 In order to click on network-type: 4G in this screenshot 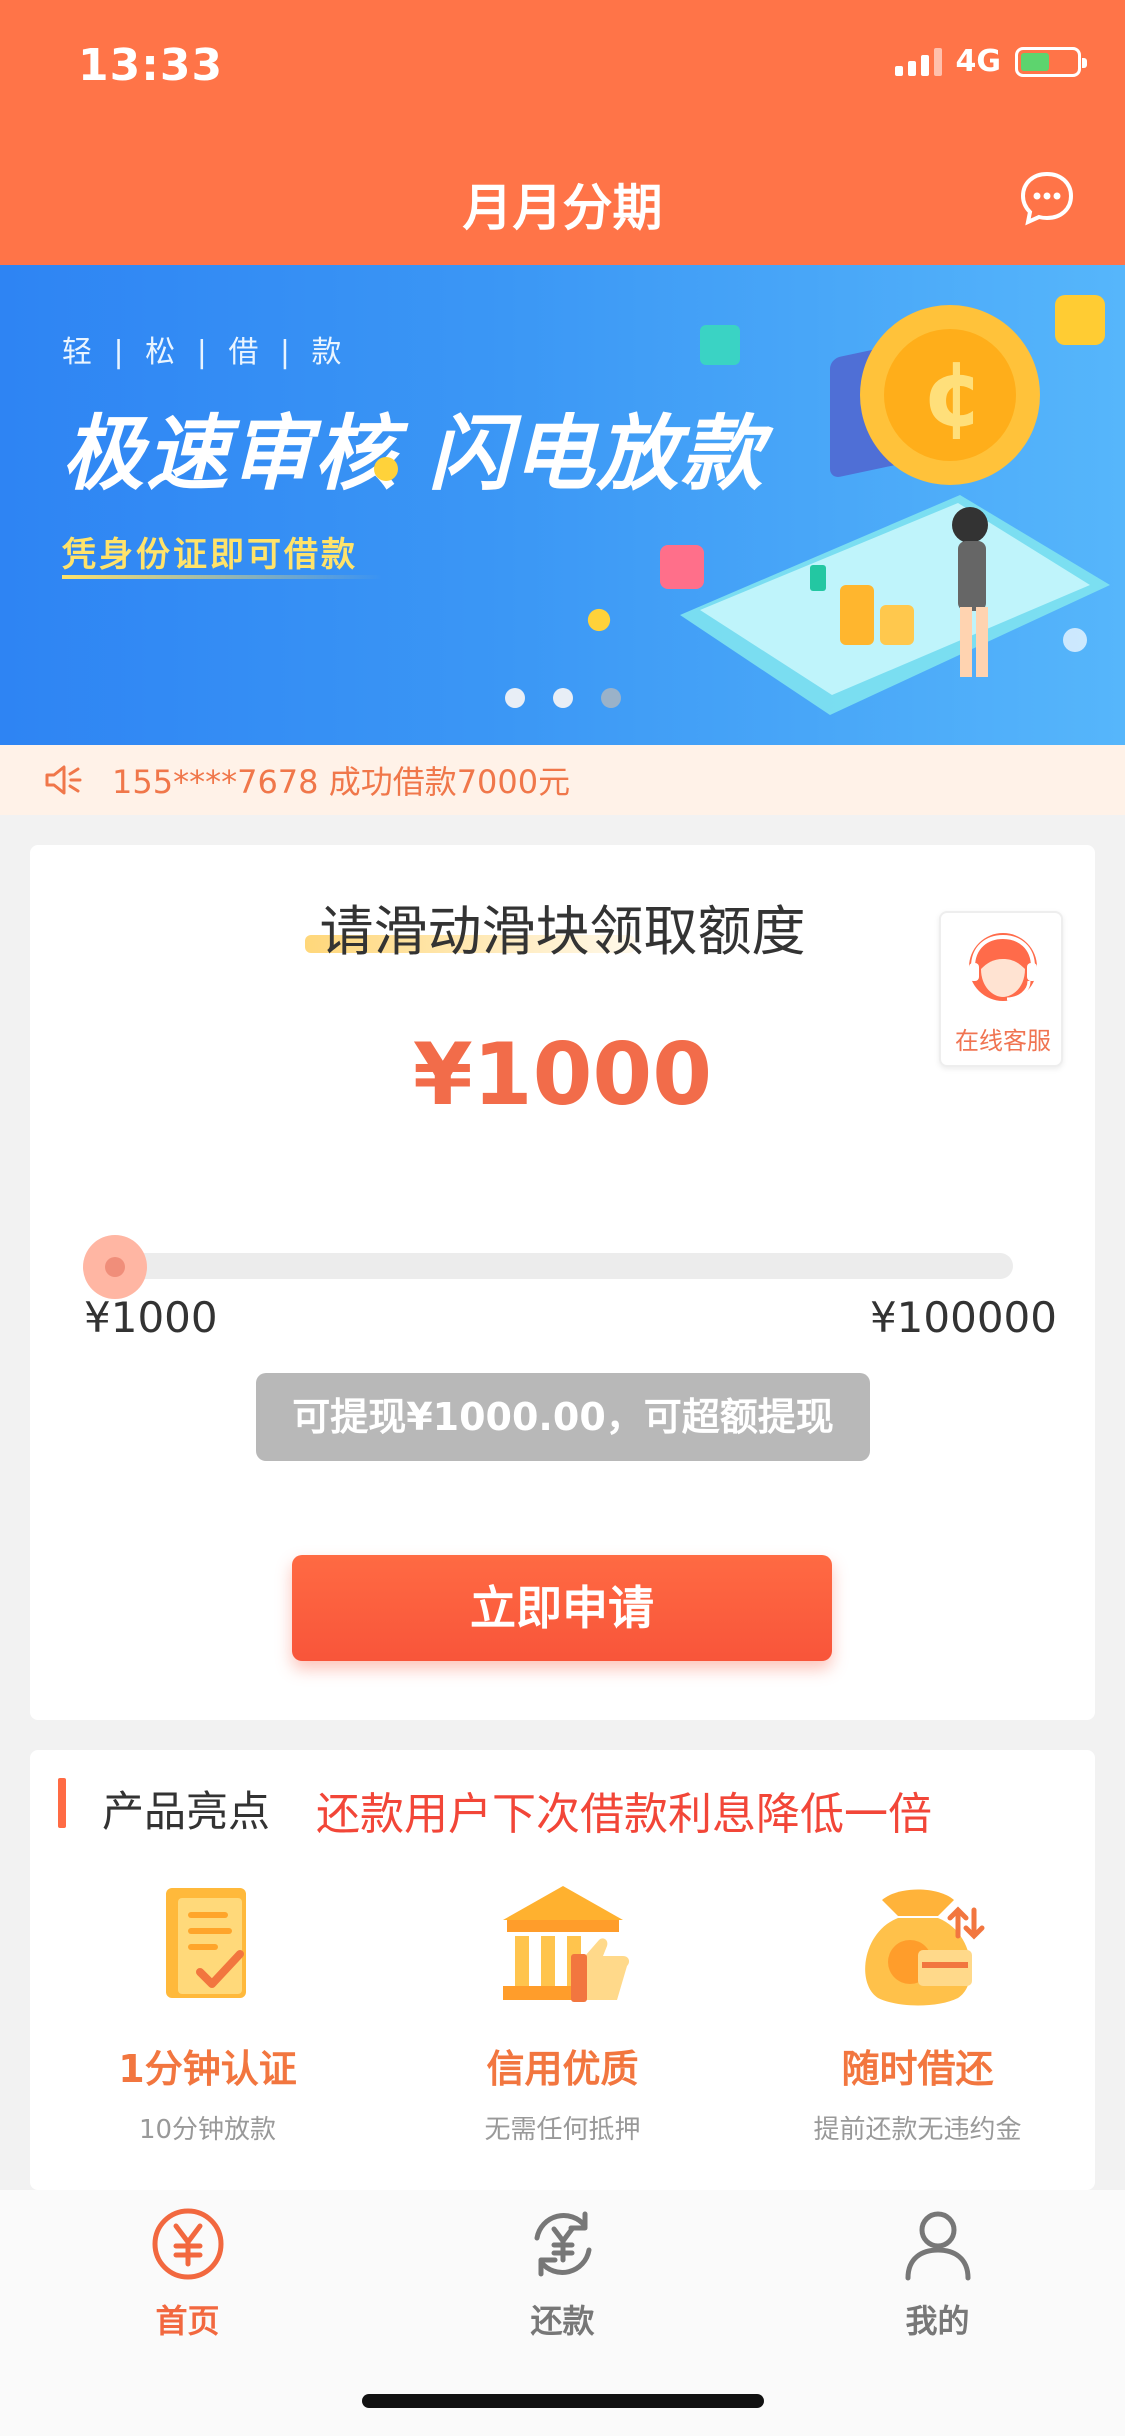, I will do `click(978, 61)`.